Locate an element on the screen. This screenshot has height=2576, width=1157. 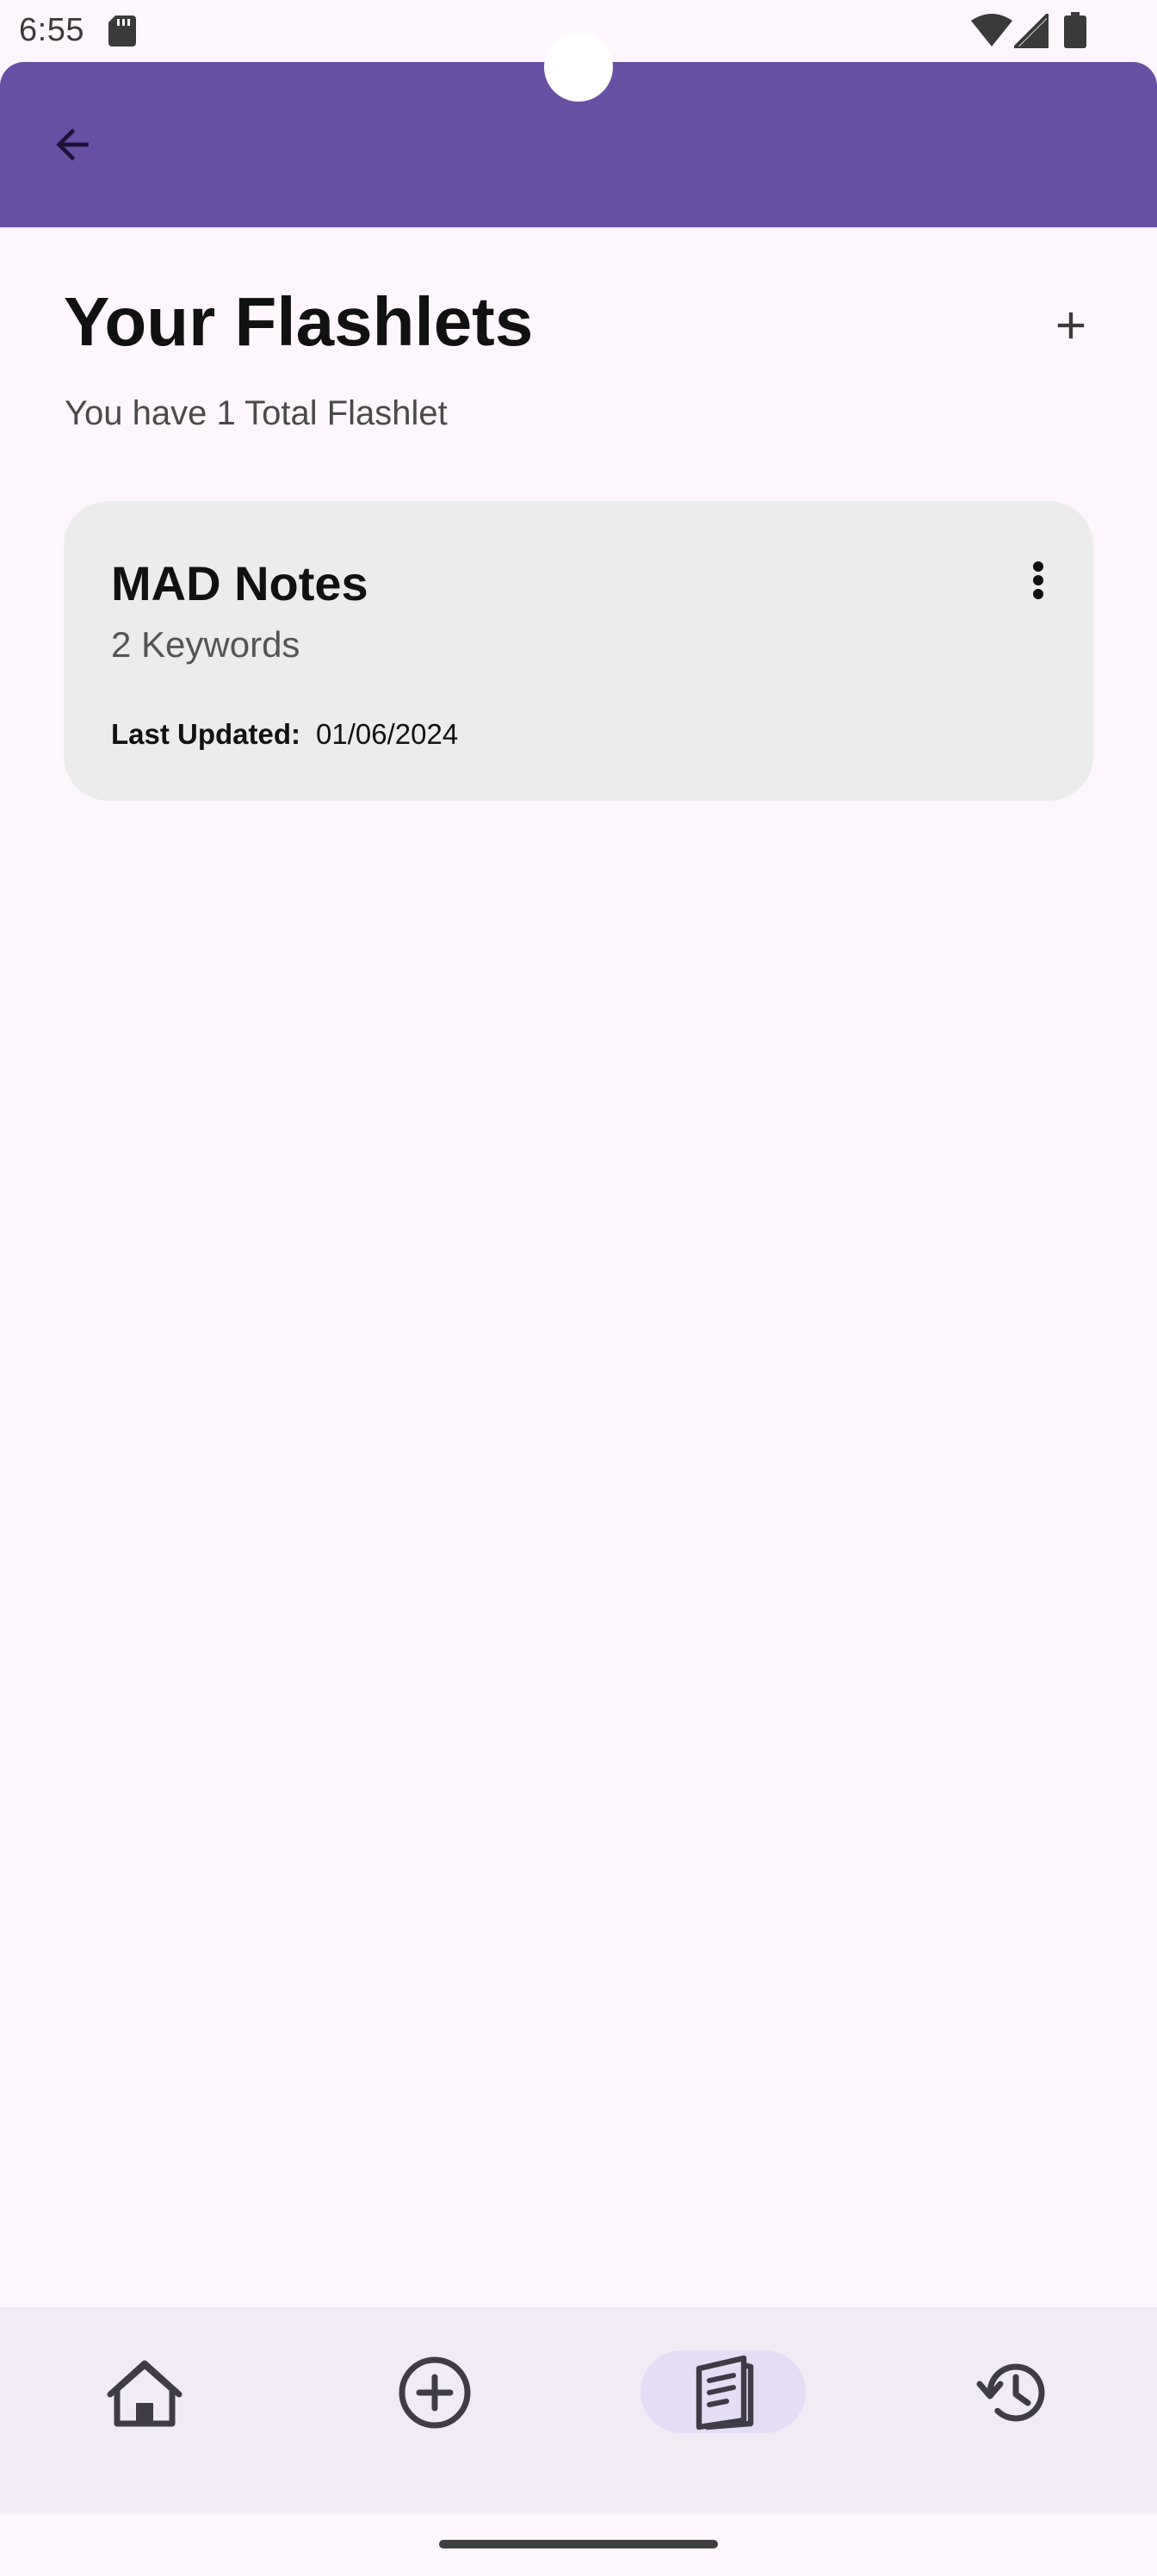
camera-cutout is located at coordinates (579, 67).